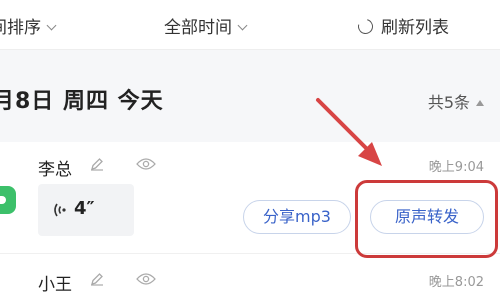 The height and width of the screenshot is (300, 500). Describe the element at coordinates (456, 167) in the screenshot. I see `record-time: 晚上9:04` at that location.